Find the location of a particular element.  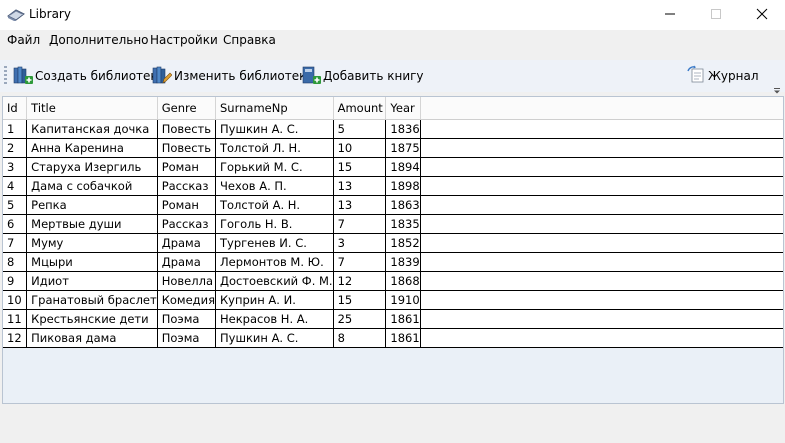

cell-id: 5 is located at coordinates (15, 205).